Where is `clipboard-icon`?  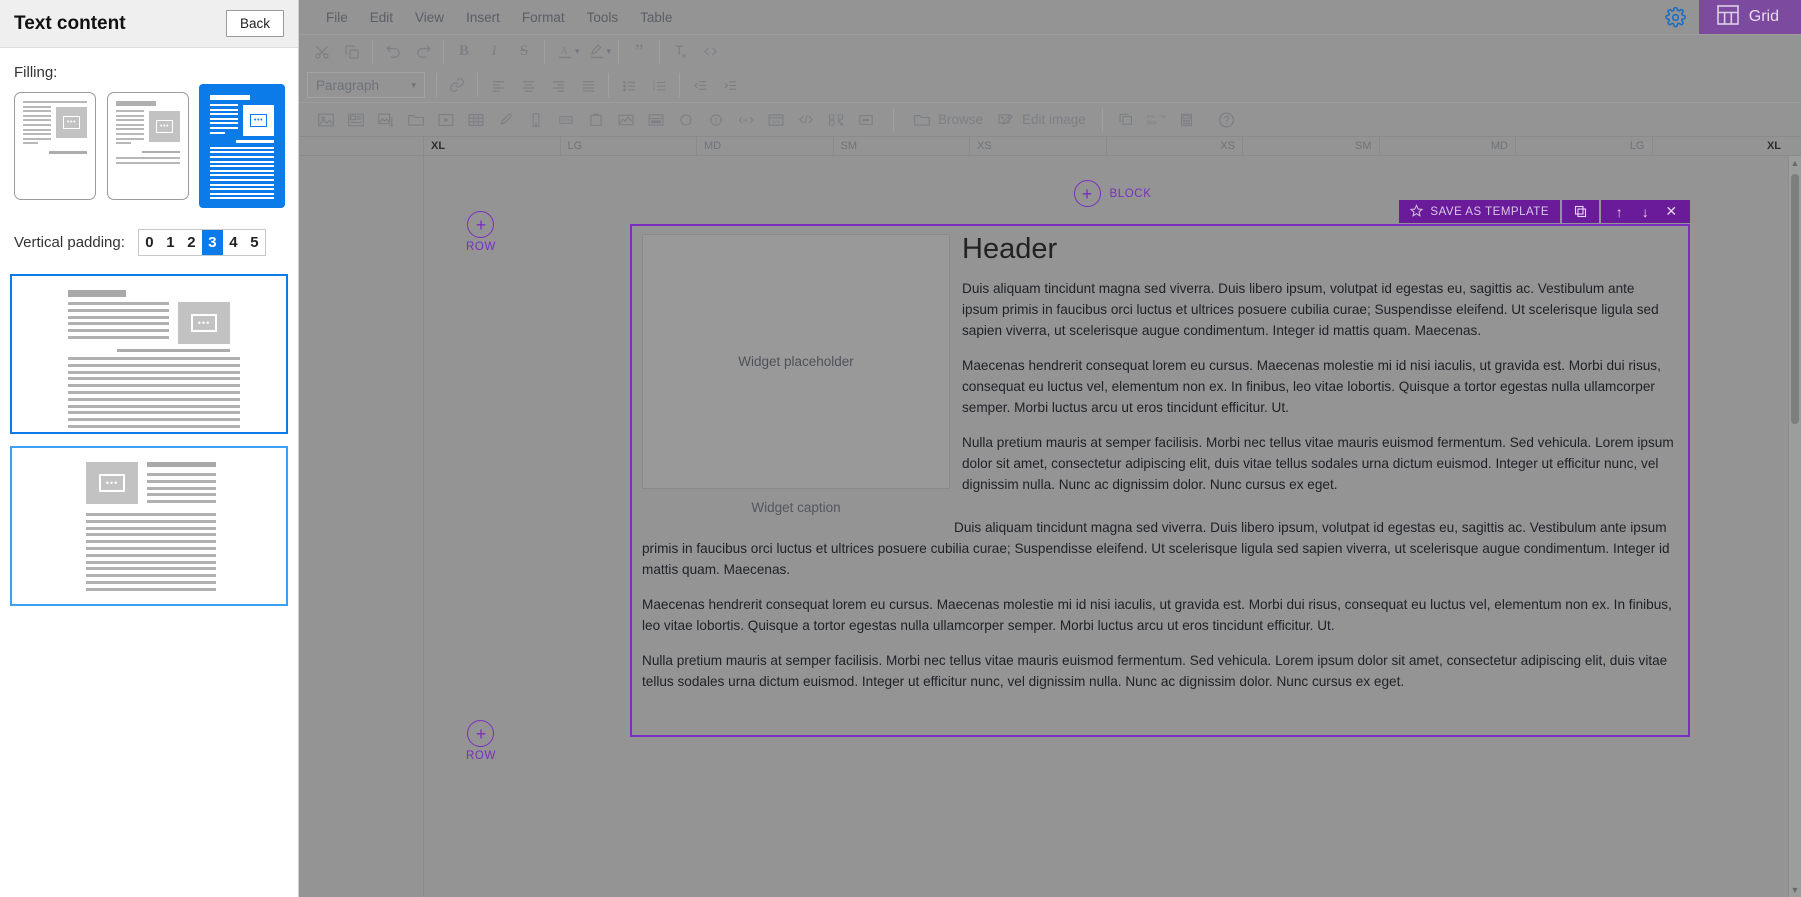 clipboard-icon is located at coordinates (596, 120).